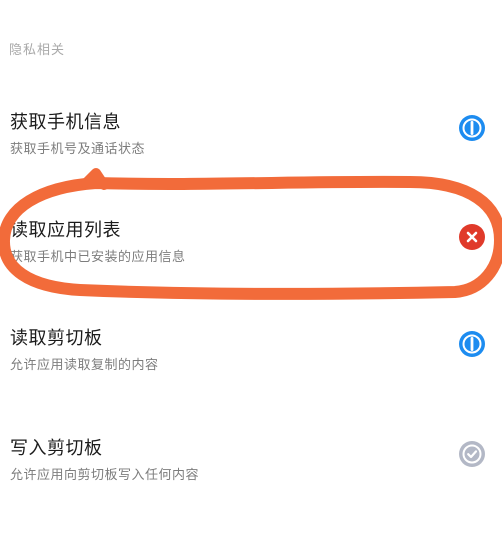 This screenshot has width=502, height=536. What do you see at coordinates (98, 257) in the screenshot?
I see `perm-description: 获取手机中已安装的应用信息` at bounding box center [98, 257].